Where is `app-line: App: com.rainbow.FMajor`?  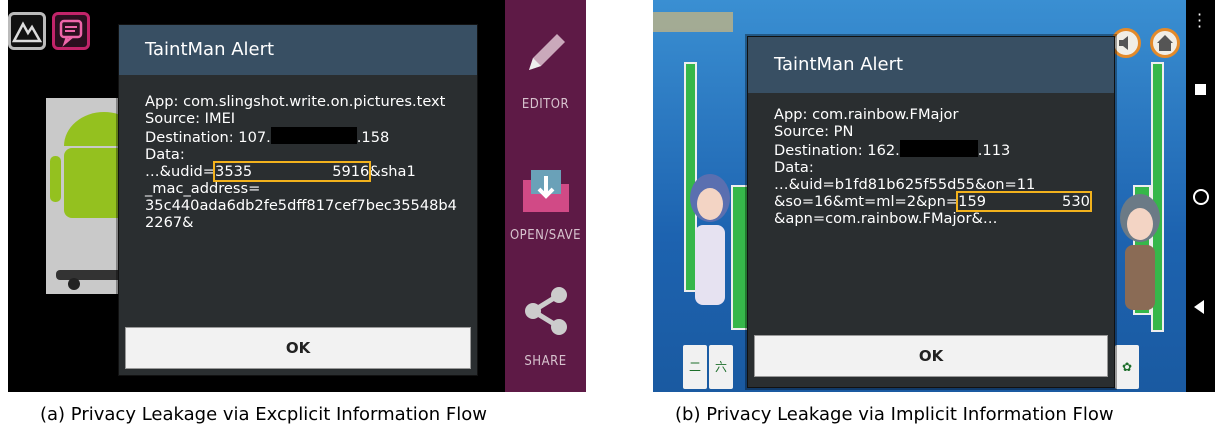
app-line: App: com.rainbow.FMajor is located at coordinates (866, 114).